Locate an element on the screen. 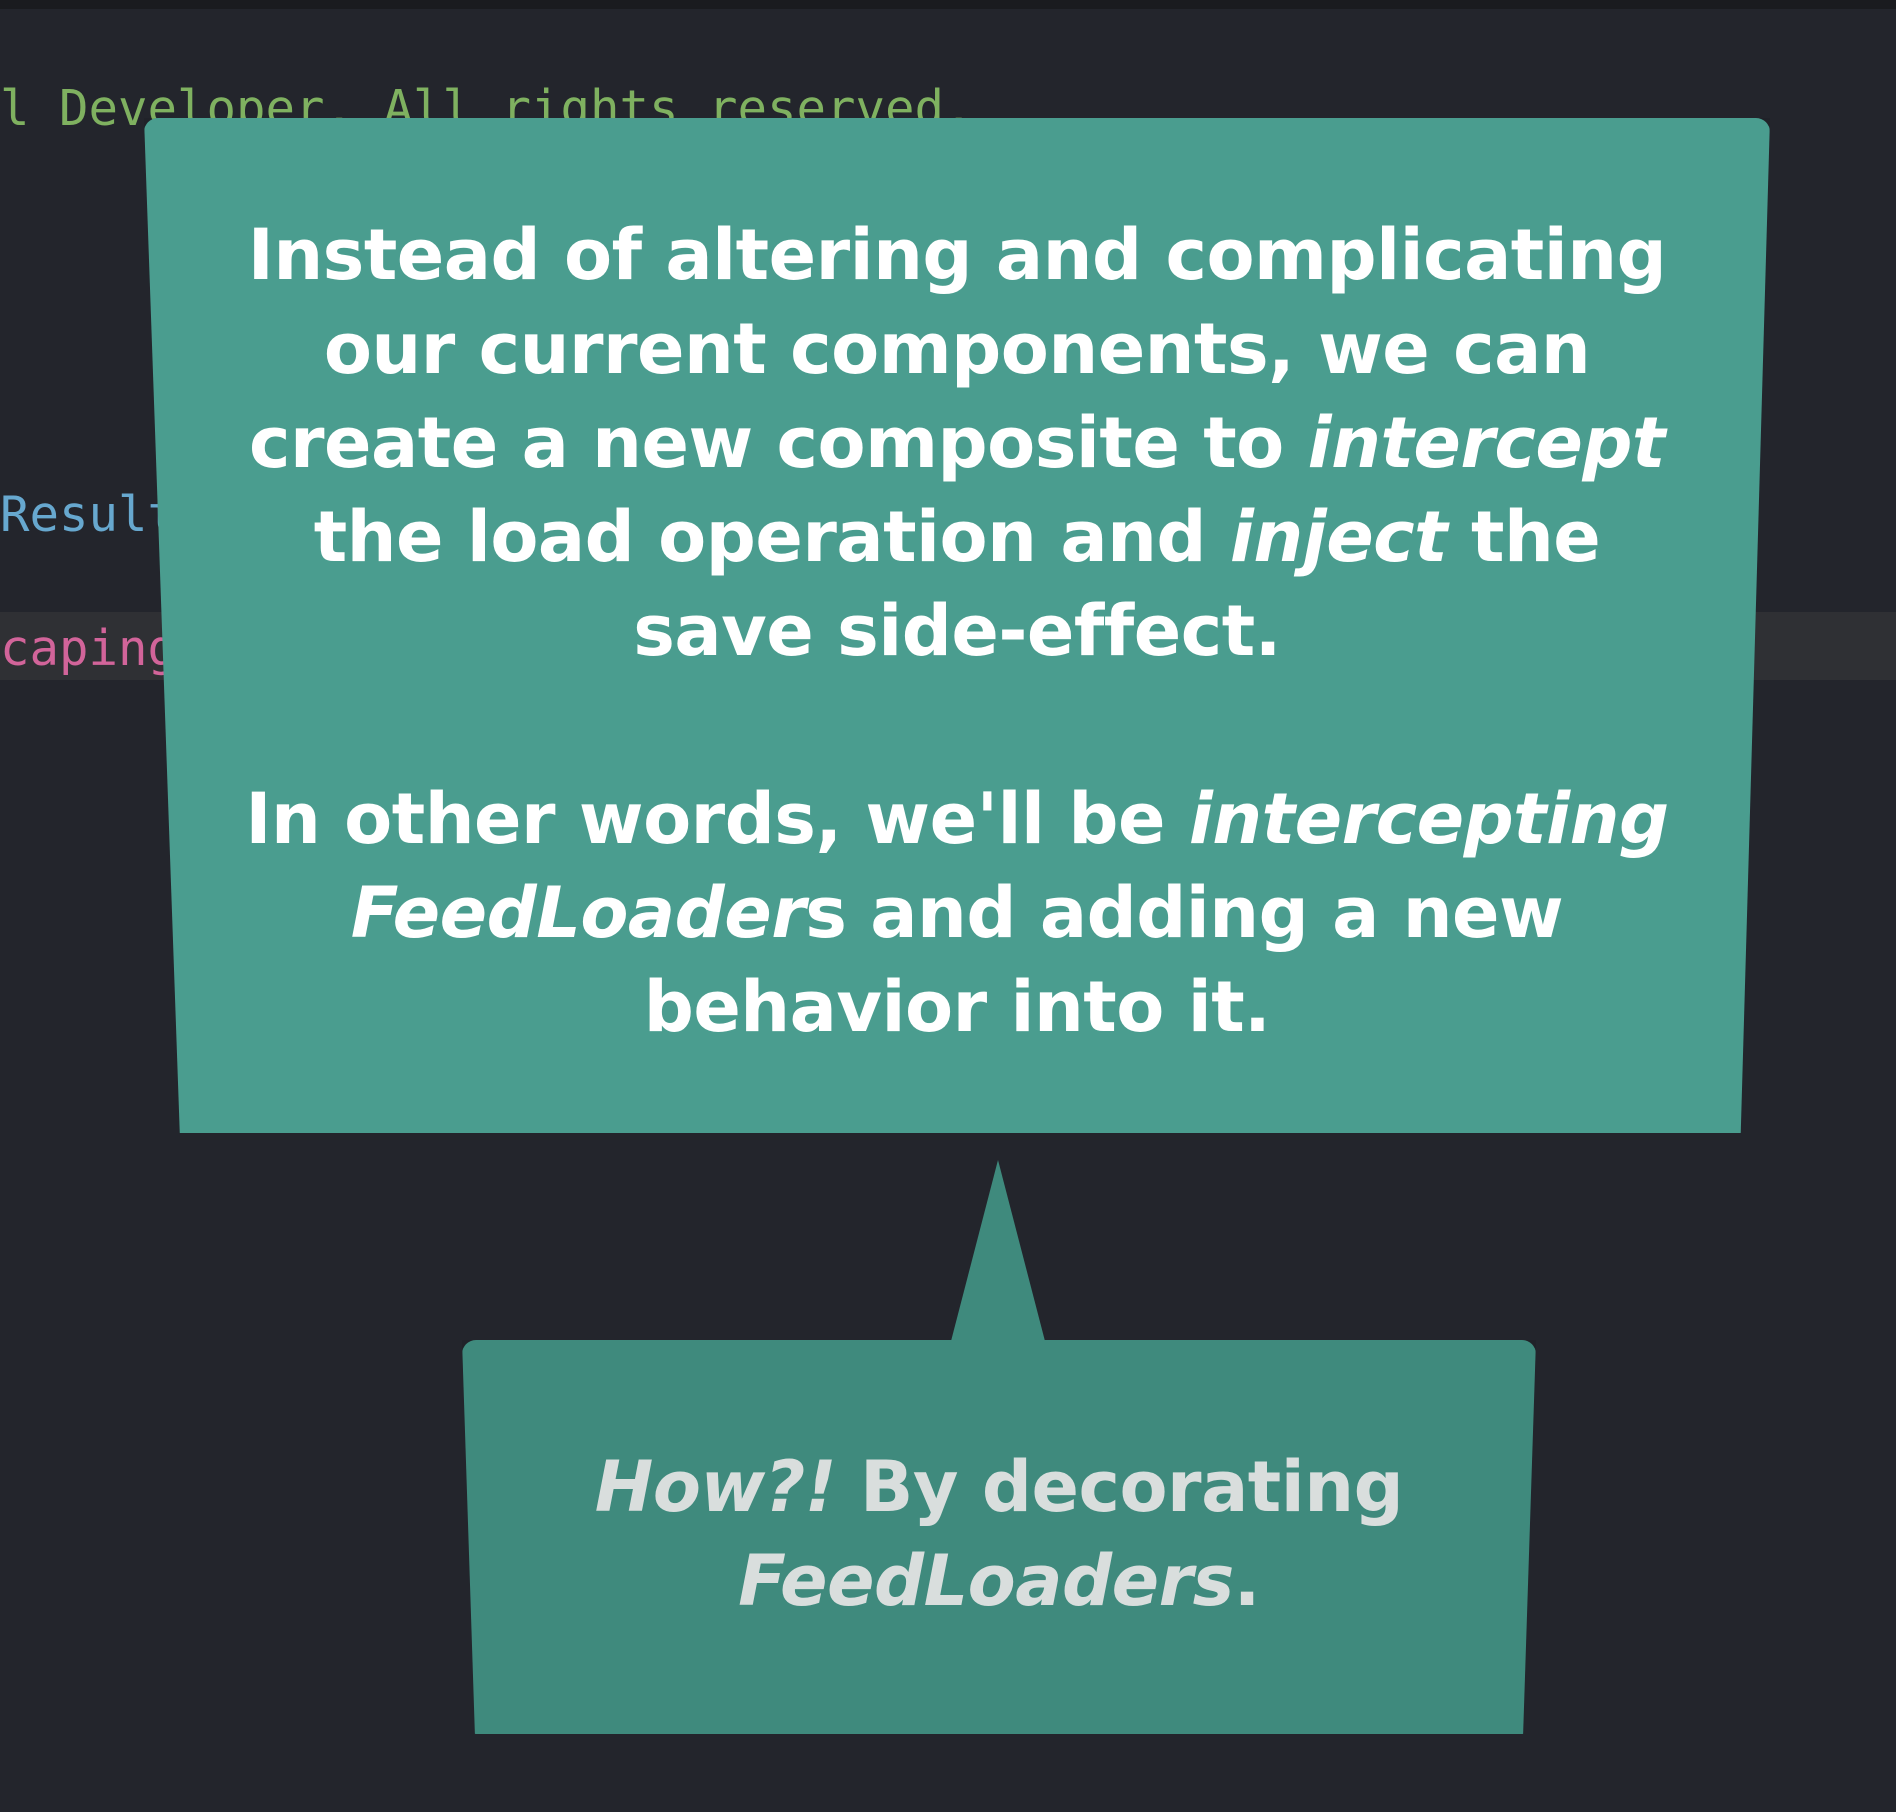 The image size is (1896, 1812). emphasis-intercepting: intercepting is located at coordinates (1428, 819).